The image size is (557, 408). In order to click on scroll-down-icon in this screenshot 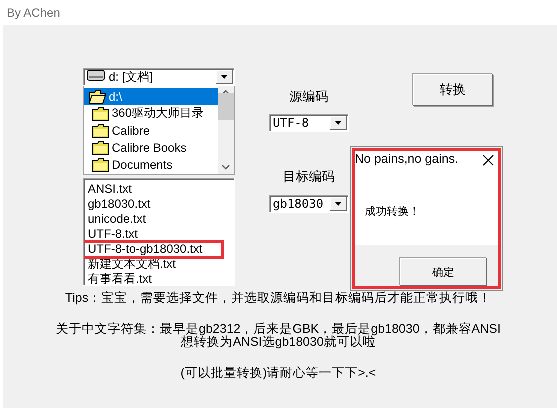, I will do `click(226, 167)`.